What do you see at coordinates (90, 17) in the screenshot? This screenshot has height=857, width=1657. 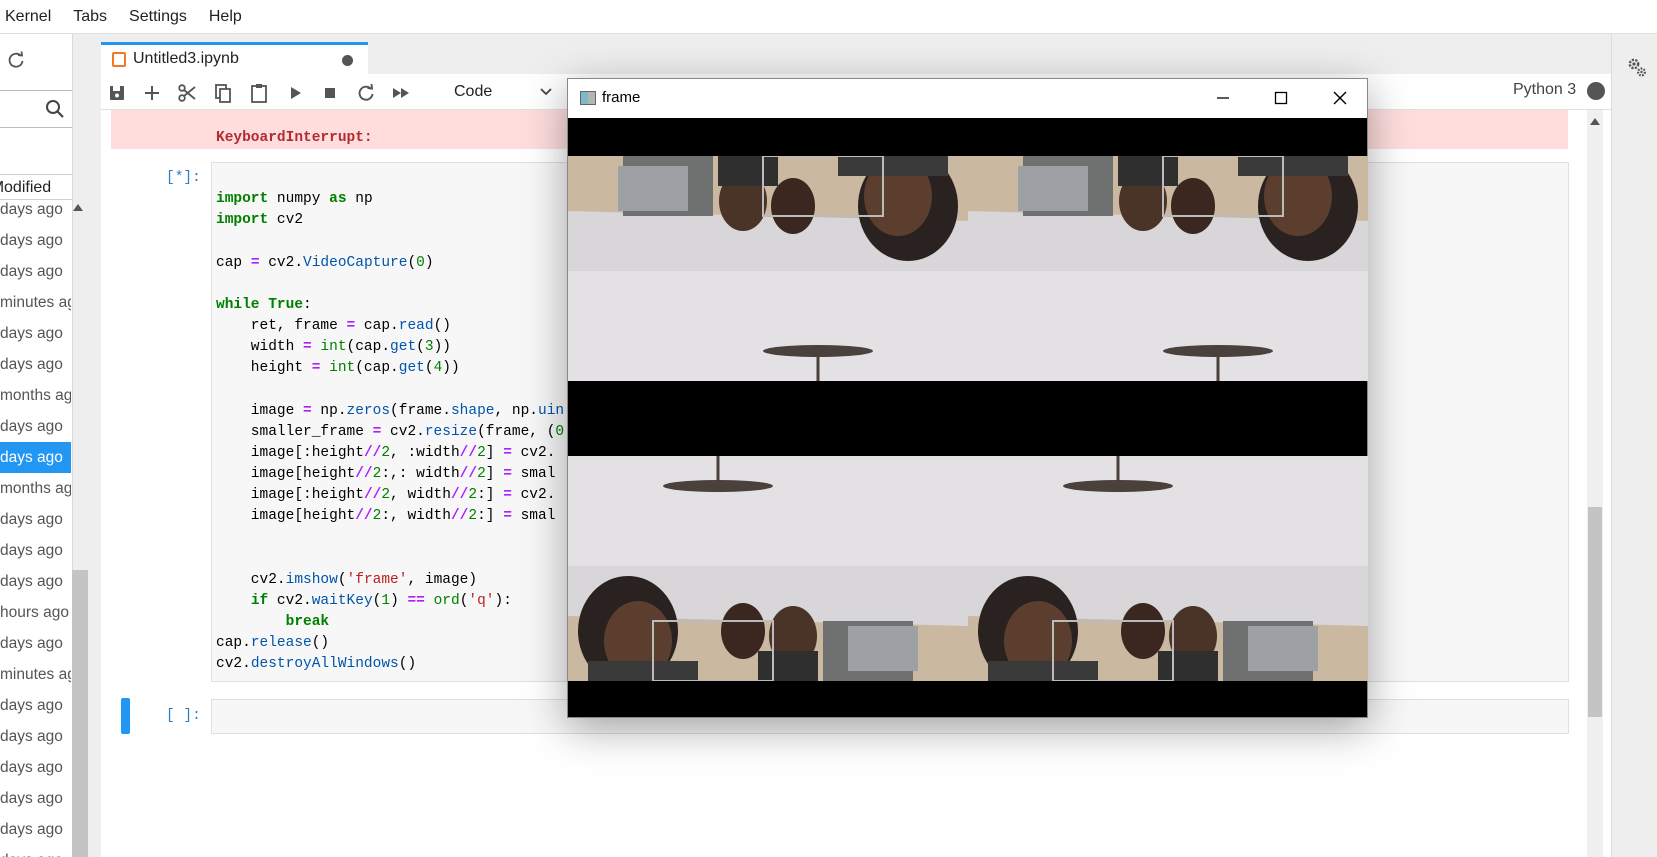 I see `menu-tabs: Tabs` at bounding box center [90, 17].